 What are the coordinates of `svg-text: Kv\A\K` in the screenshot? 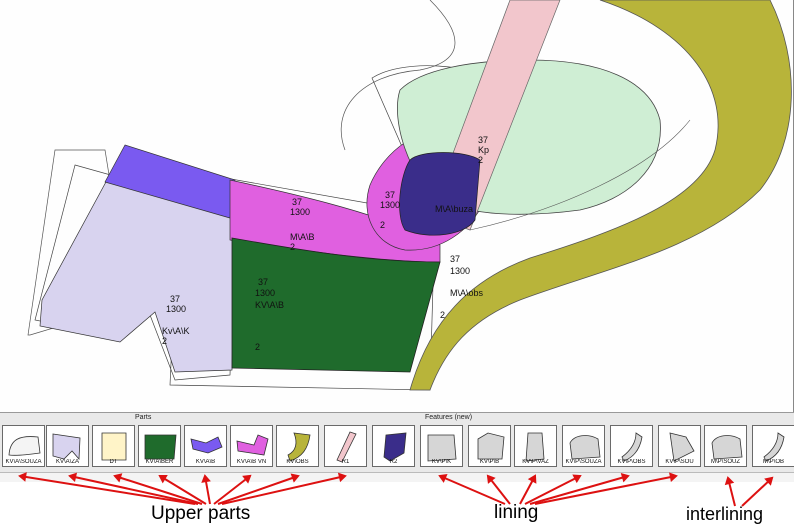 It's located at (176, 331).